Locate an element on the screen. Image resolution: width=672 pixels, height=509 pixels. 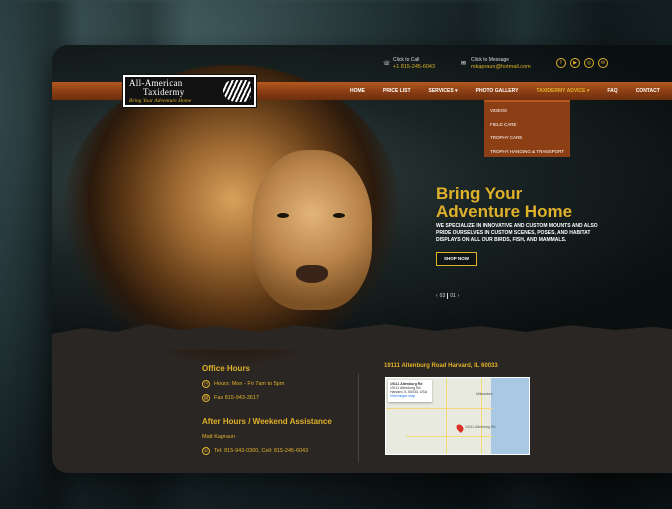
click-to-call: ☏ Click to Call +1 815-245-6043 is located at coordinates (409, 64).